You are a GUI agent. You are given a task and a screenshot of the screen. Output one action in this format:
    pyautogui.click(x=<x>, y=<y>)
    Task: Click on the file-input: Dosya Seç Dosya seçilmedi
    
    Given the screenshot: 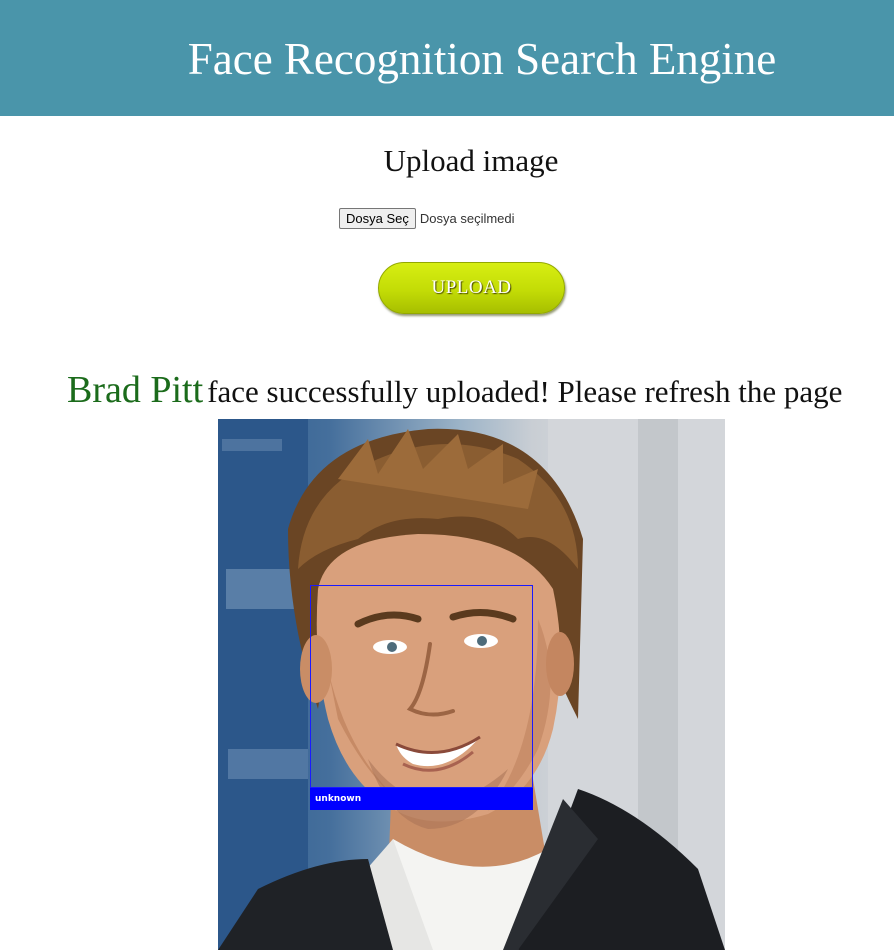 What is the action you would take?
    pyautogui.click(x=427, y=218)
    